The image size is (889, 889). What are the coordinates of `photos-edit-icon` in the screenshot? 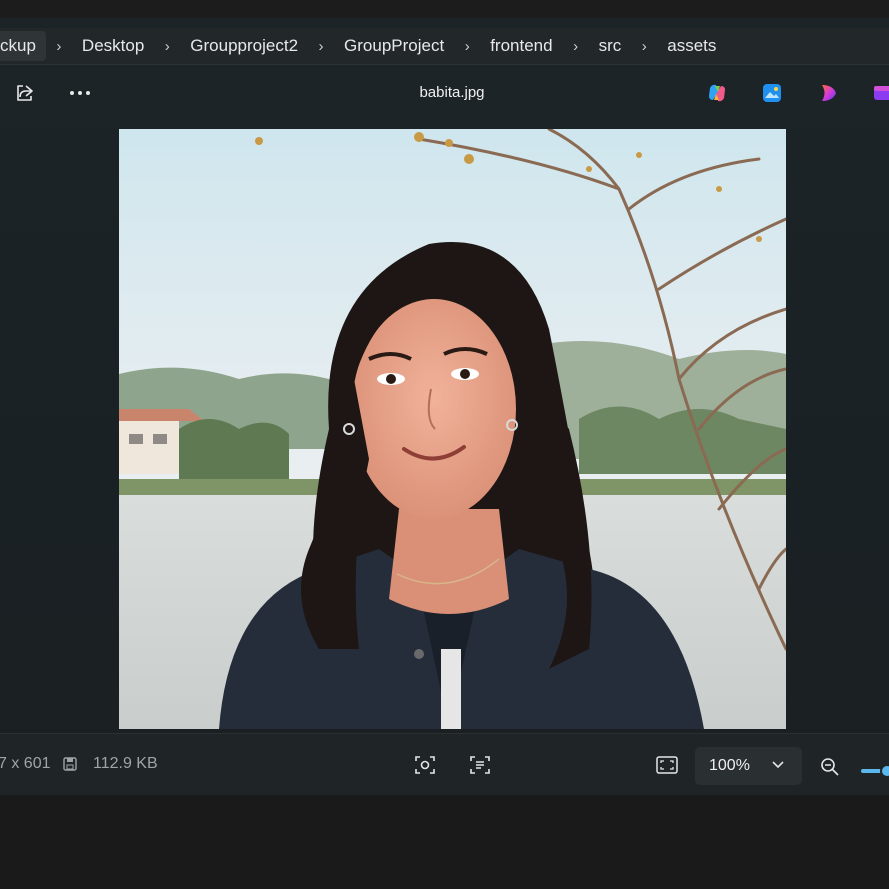 It's located at (772, 93).